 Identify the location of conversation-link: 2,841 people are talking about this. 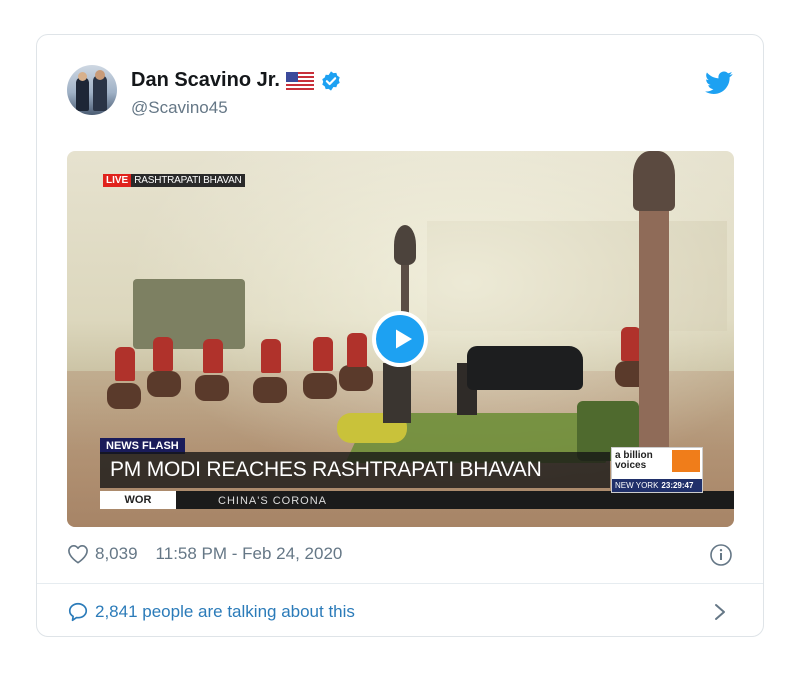
(400, 612).